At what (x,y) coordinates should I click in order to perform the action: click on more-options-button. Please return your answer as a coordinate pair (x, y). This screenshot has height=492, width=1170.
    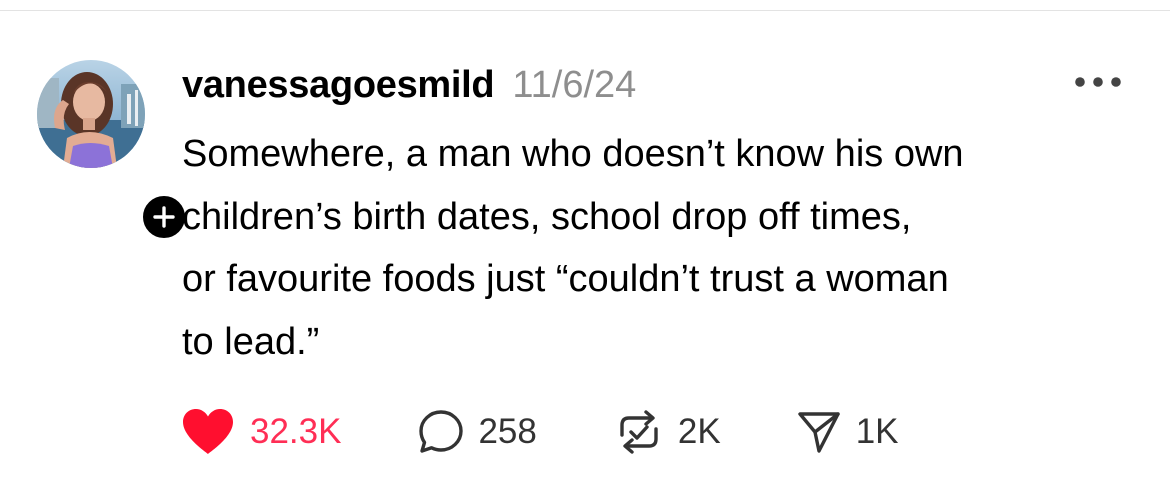
    Looking at the image, I should click on (1098, 82).